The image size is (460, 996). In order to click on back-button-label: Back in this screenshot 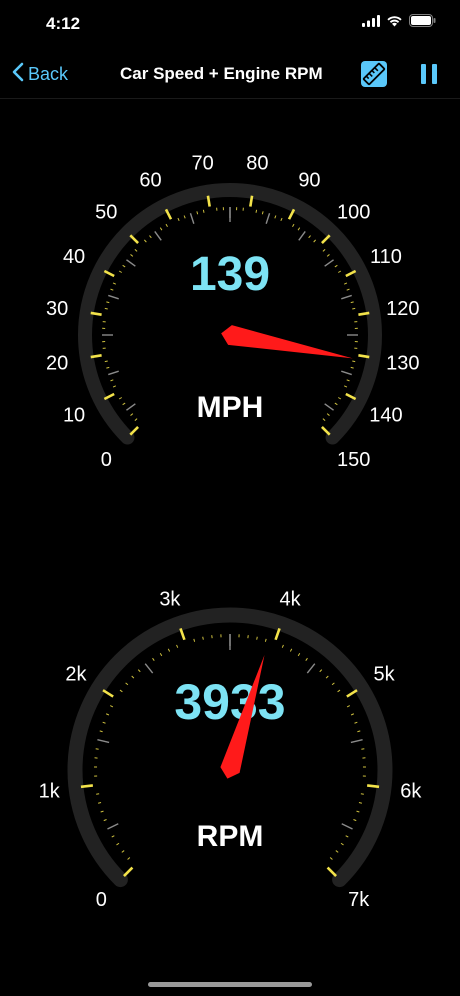, I will do `click(48, 73)`.